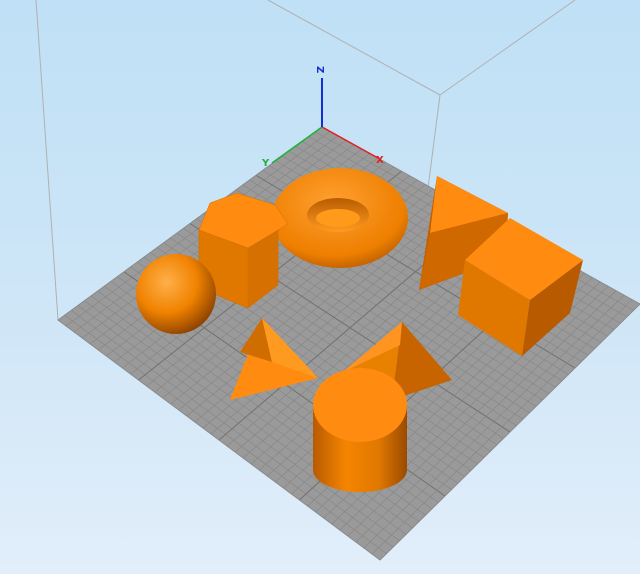 The image size is (640, 574). Describe the element at coordinates (176, 294) in the screenshot. I see `sphere-object` at that location.